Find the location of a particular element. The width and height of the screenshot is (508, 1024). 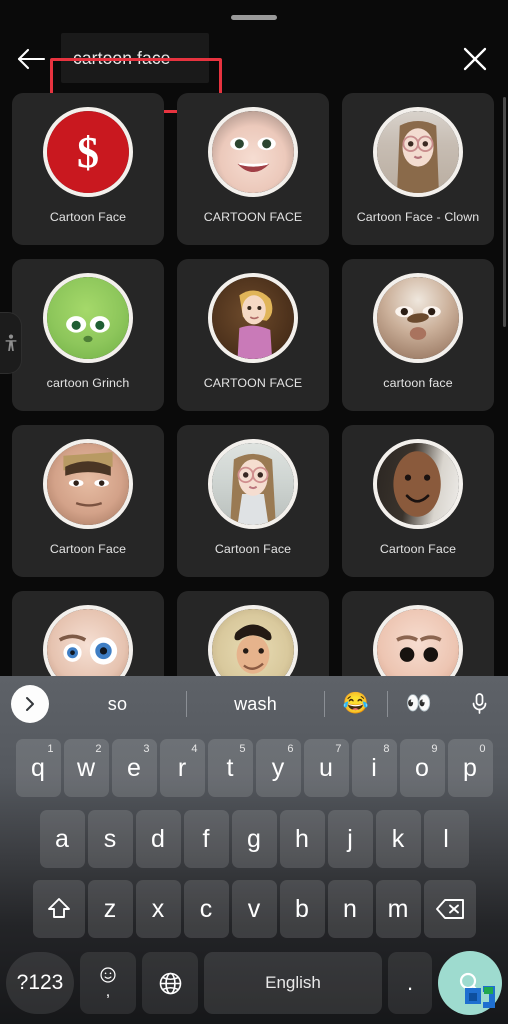

key-w: w2 is located at coordinates (86, 768).